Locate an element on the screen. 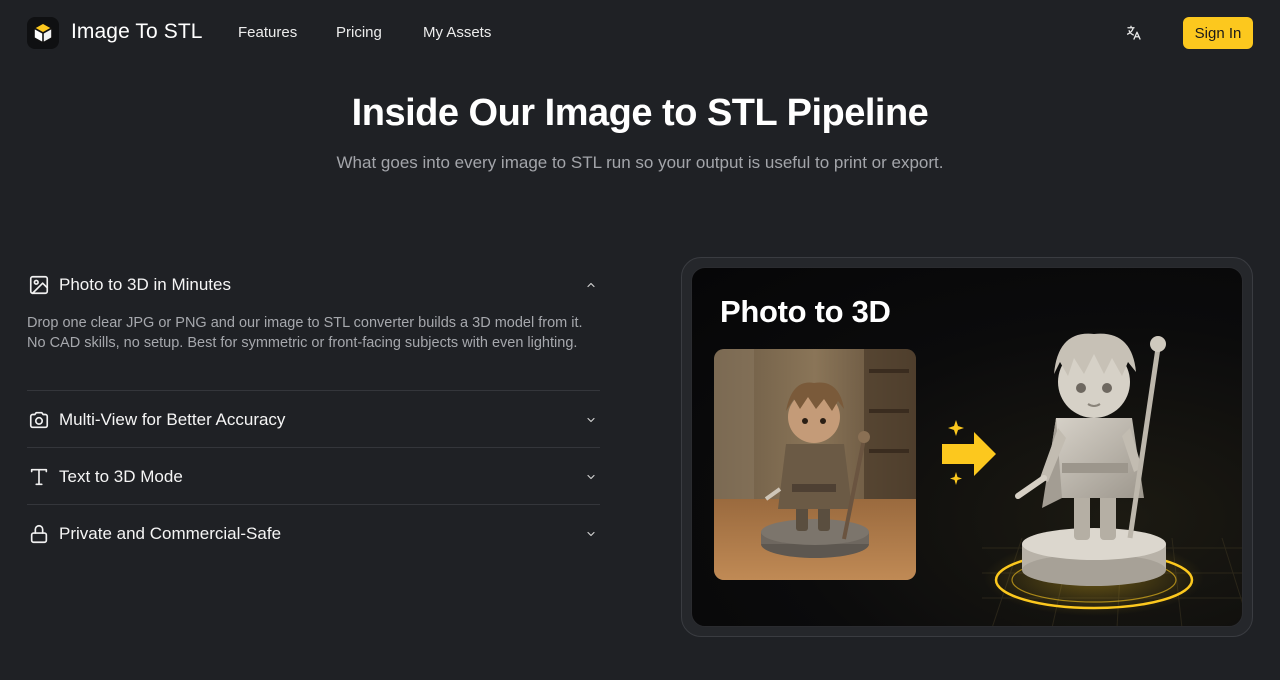 The width and height of the screenshot is (1280, 680). accordion-title: Multi-View for Better Accuracy is located at coordinates (172, 419).